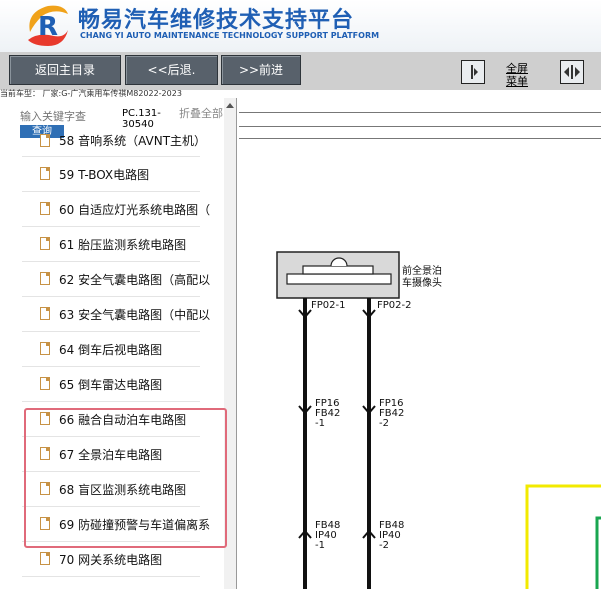  What do you see at coordinates (111, 349) in the screenshot?
I see `list-item: 64 倒车后视电路图` at bounding box center [111, 349].